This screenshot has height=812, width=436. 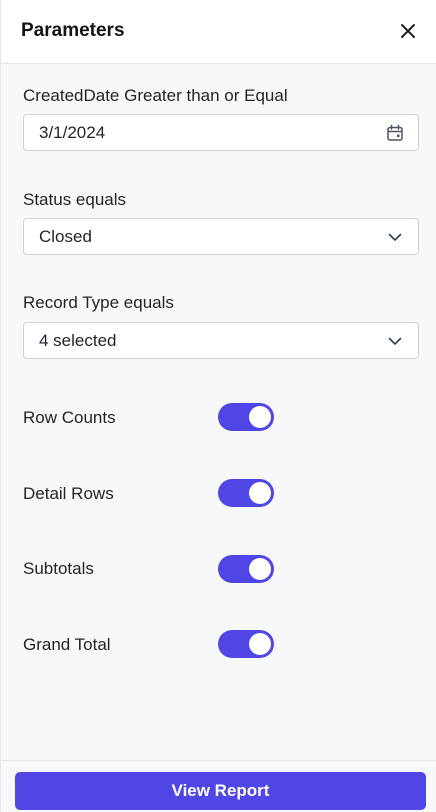 What do you see at coordinates (98, 302) in the screenshot?
I see `record-type-label: Record Type equals` at bounding box center [98, 302].